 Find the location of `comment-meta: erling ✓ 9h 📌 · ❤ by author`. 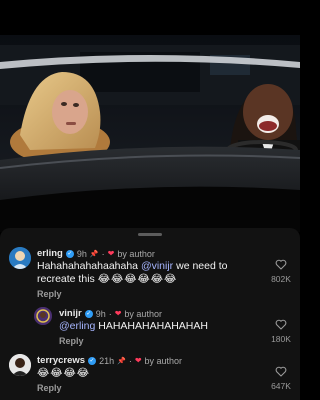

comment-meta: erling ✓ 9h 📌 · ❤ by author is located at coordinates (96, 253).